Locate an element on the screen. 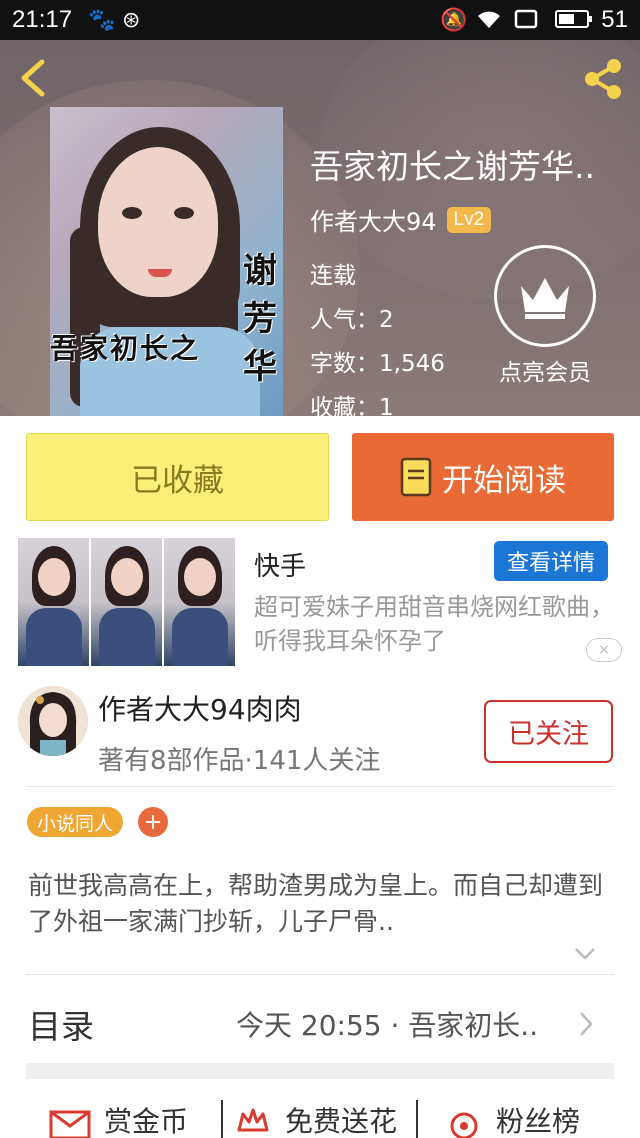 This screenshot has height=1138, width=640. battery-icon is located at coordinates (574, 22).